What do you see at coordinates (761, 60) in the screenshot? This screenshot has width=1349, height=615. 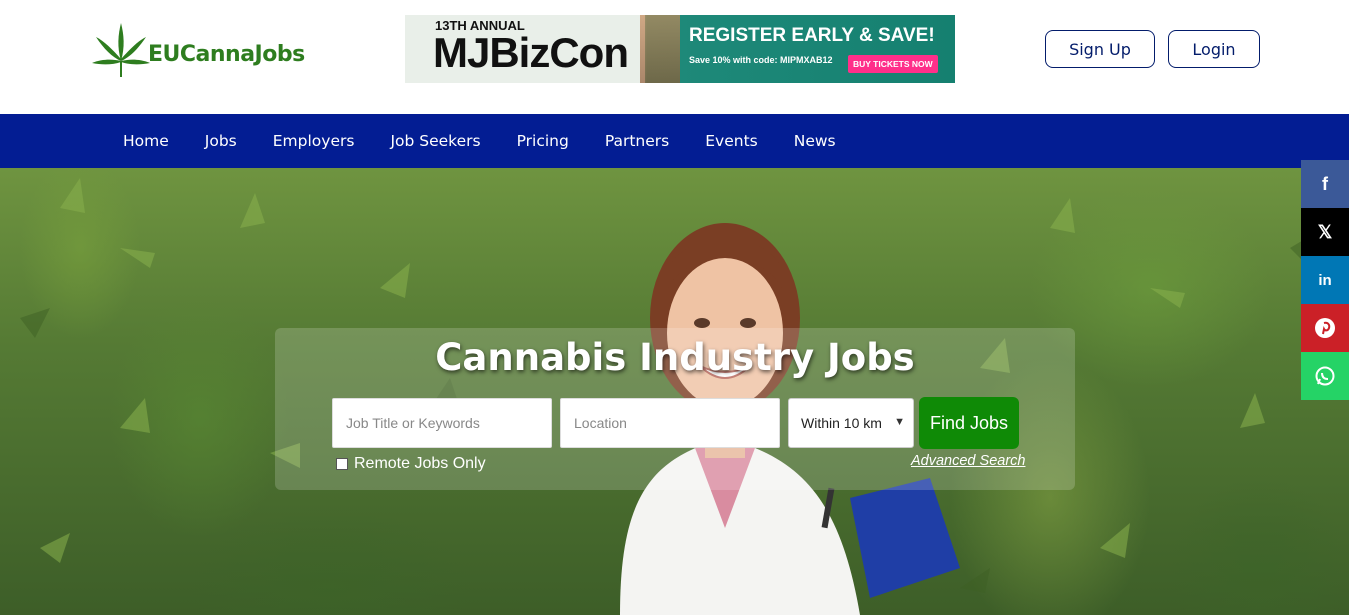 I see `banner-code-text: Save 10% with code: MIPMXAB12` at bounding box center [761, 60].